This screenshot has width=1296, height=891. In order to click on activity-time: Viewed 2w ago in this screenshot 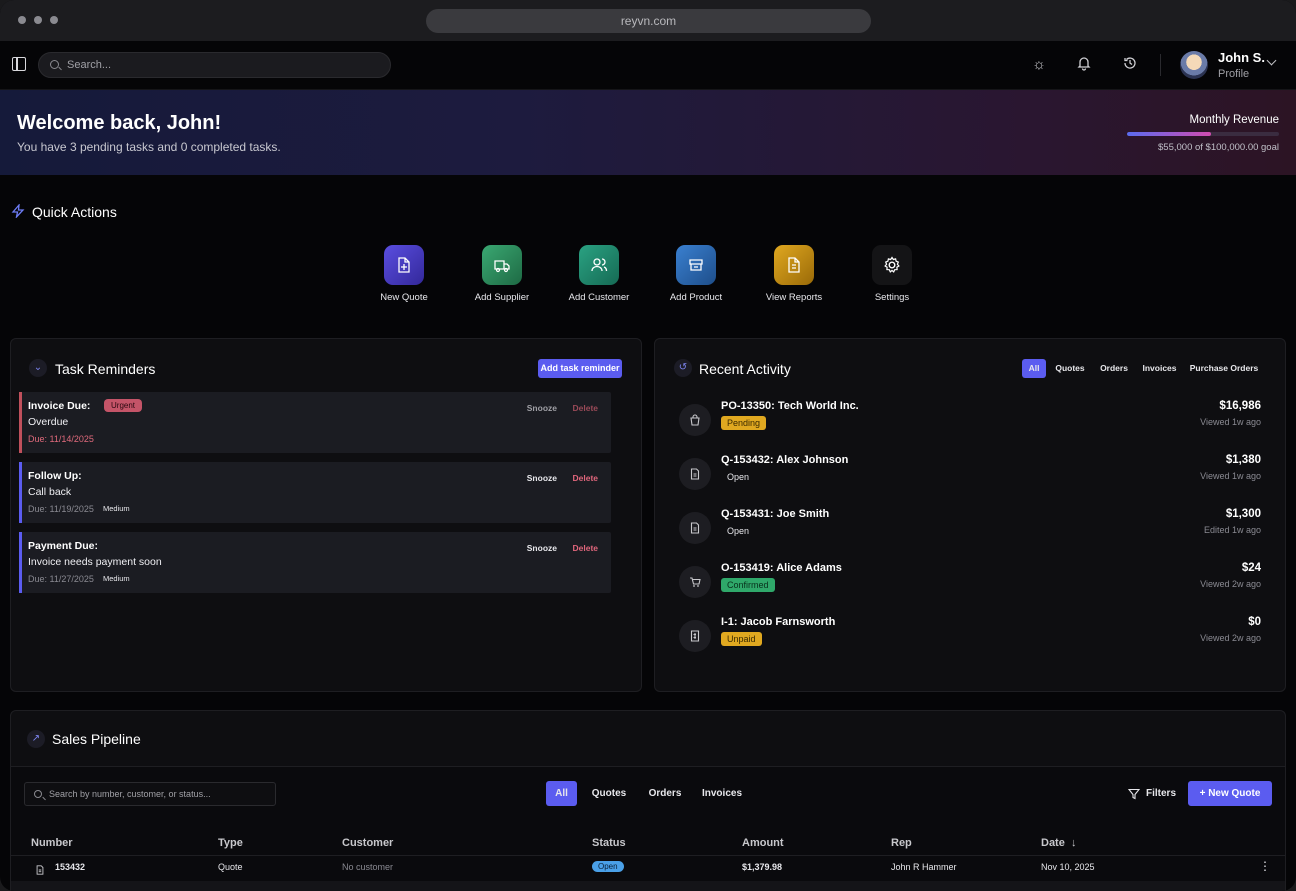, I will do `click(1230, 638)`.